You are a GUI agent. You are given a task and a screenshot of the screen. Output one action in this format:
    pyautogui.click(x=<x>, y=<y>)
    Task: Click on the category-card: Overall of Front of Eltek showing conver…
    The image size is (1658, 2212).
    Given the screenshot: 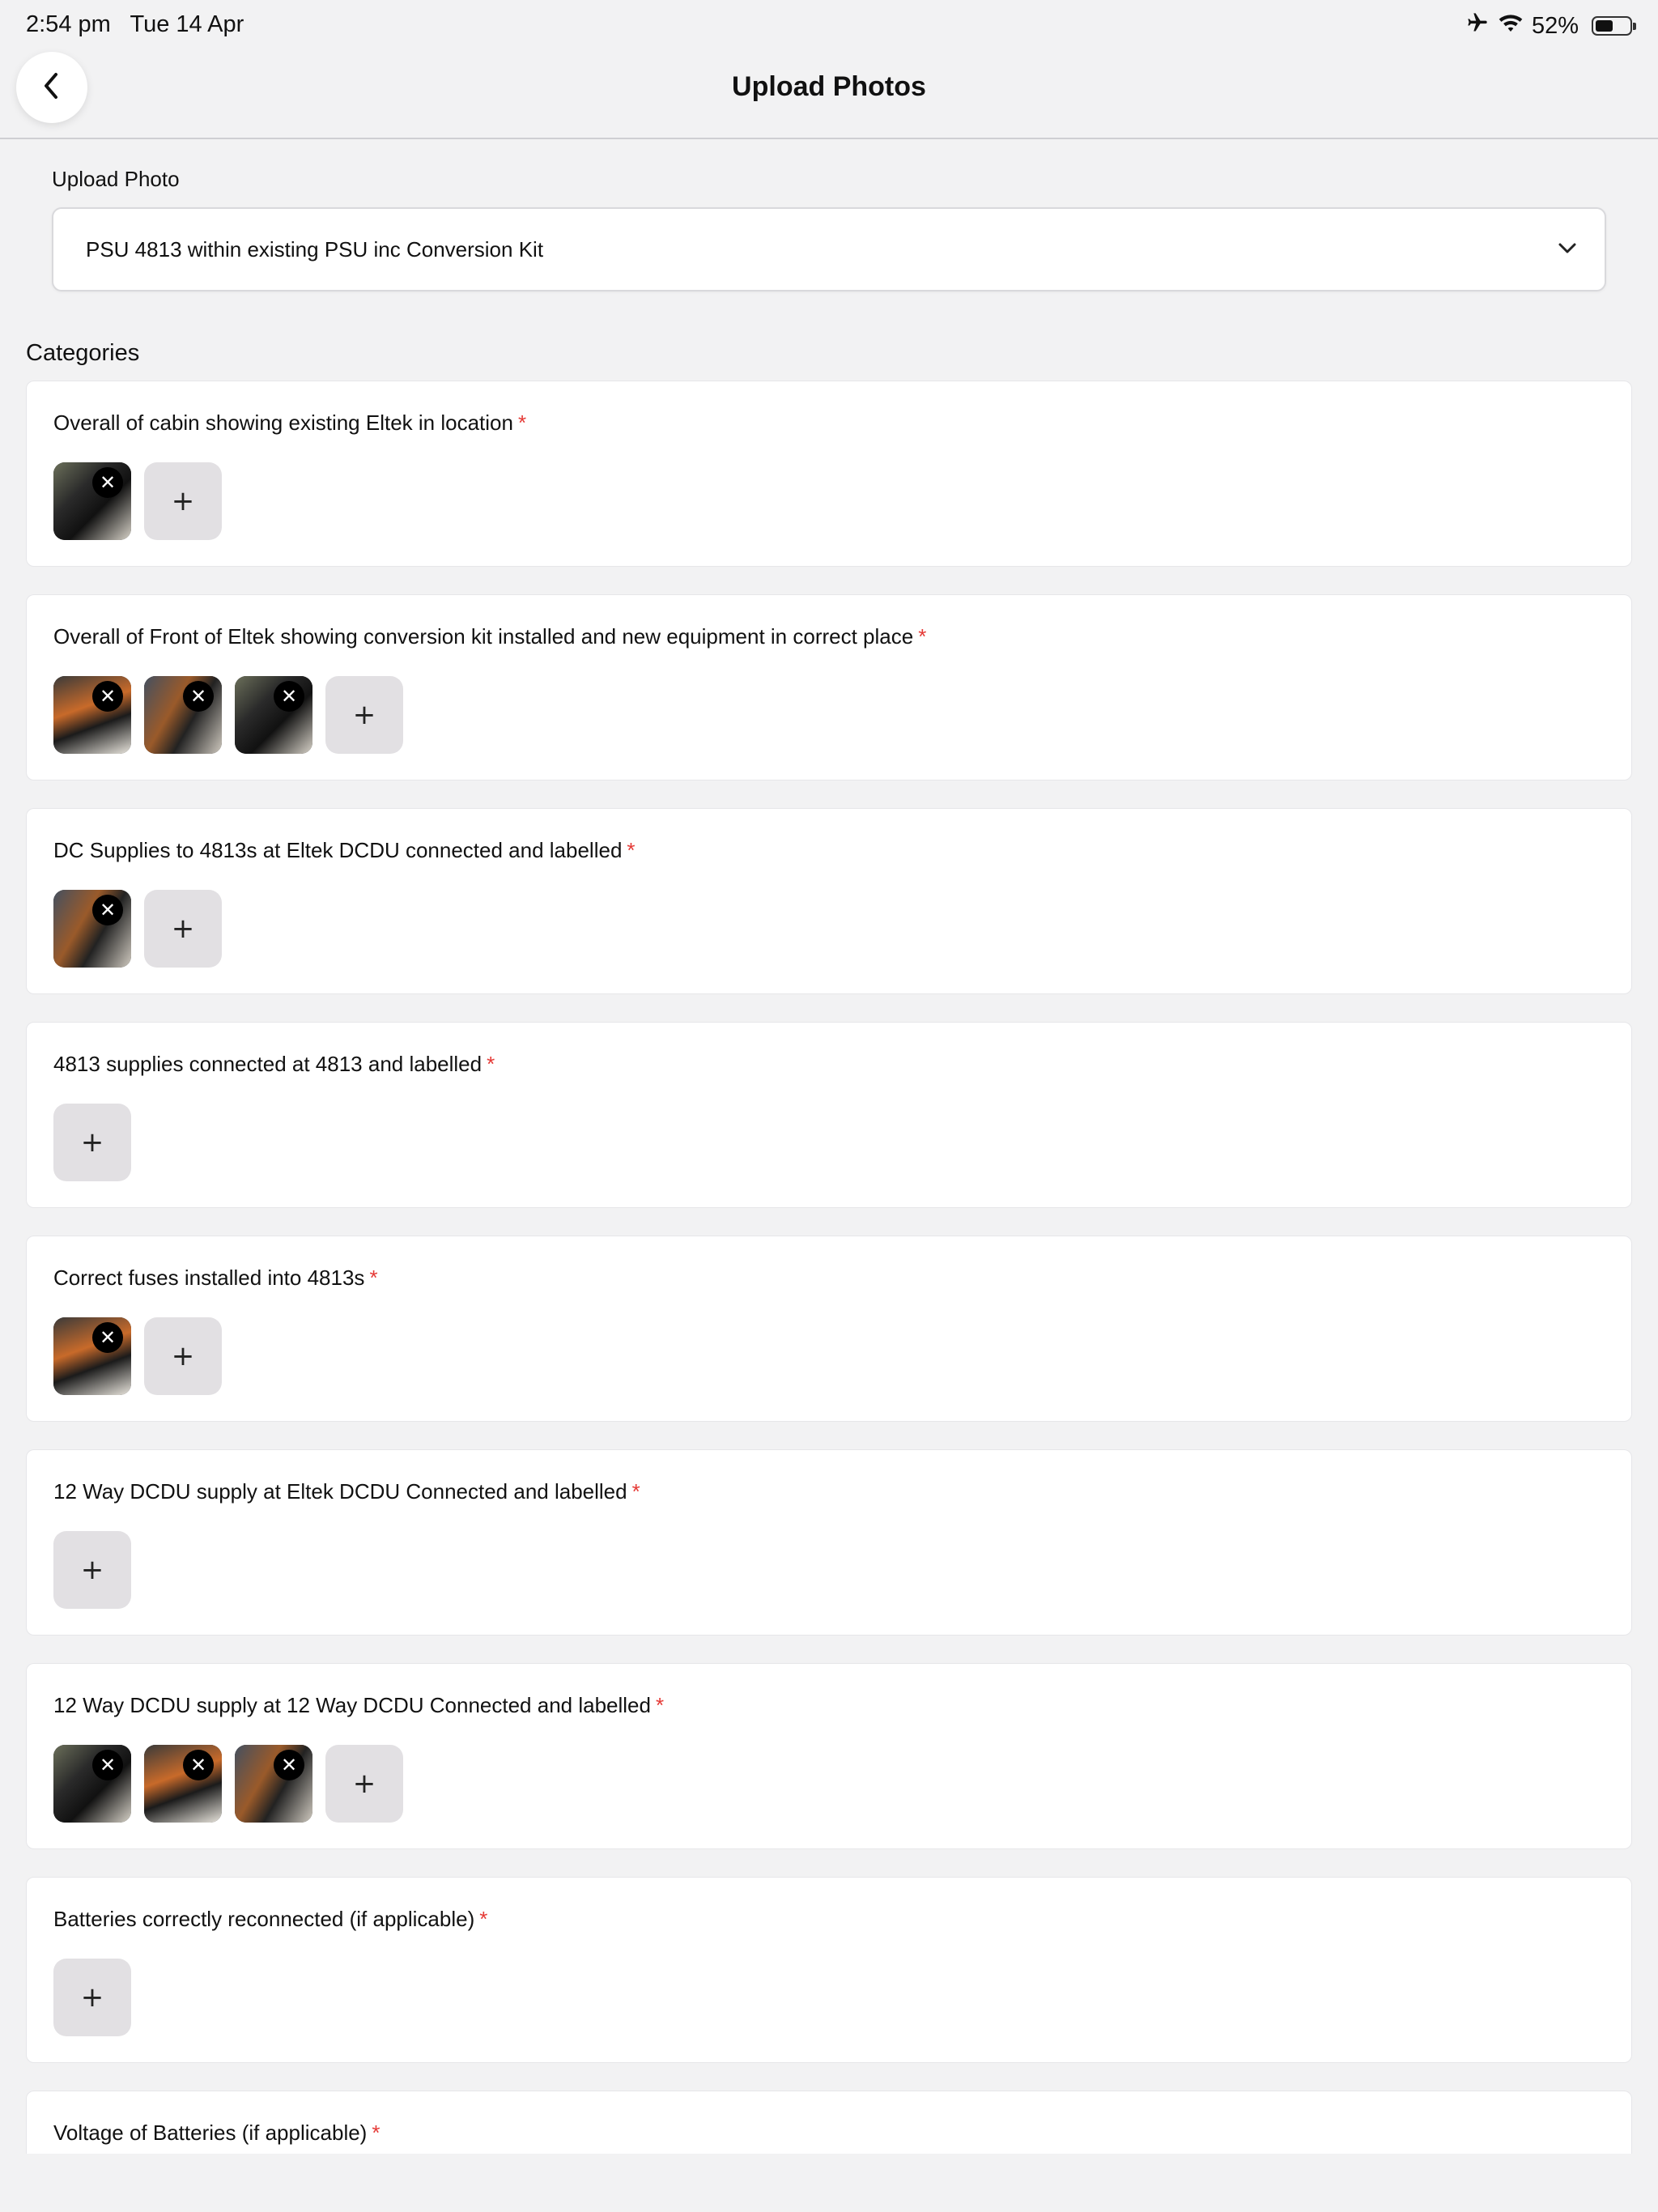 What is the action you would take?
    pyautogui.click(x=829, y=687)
    